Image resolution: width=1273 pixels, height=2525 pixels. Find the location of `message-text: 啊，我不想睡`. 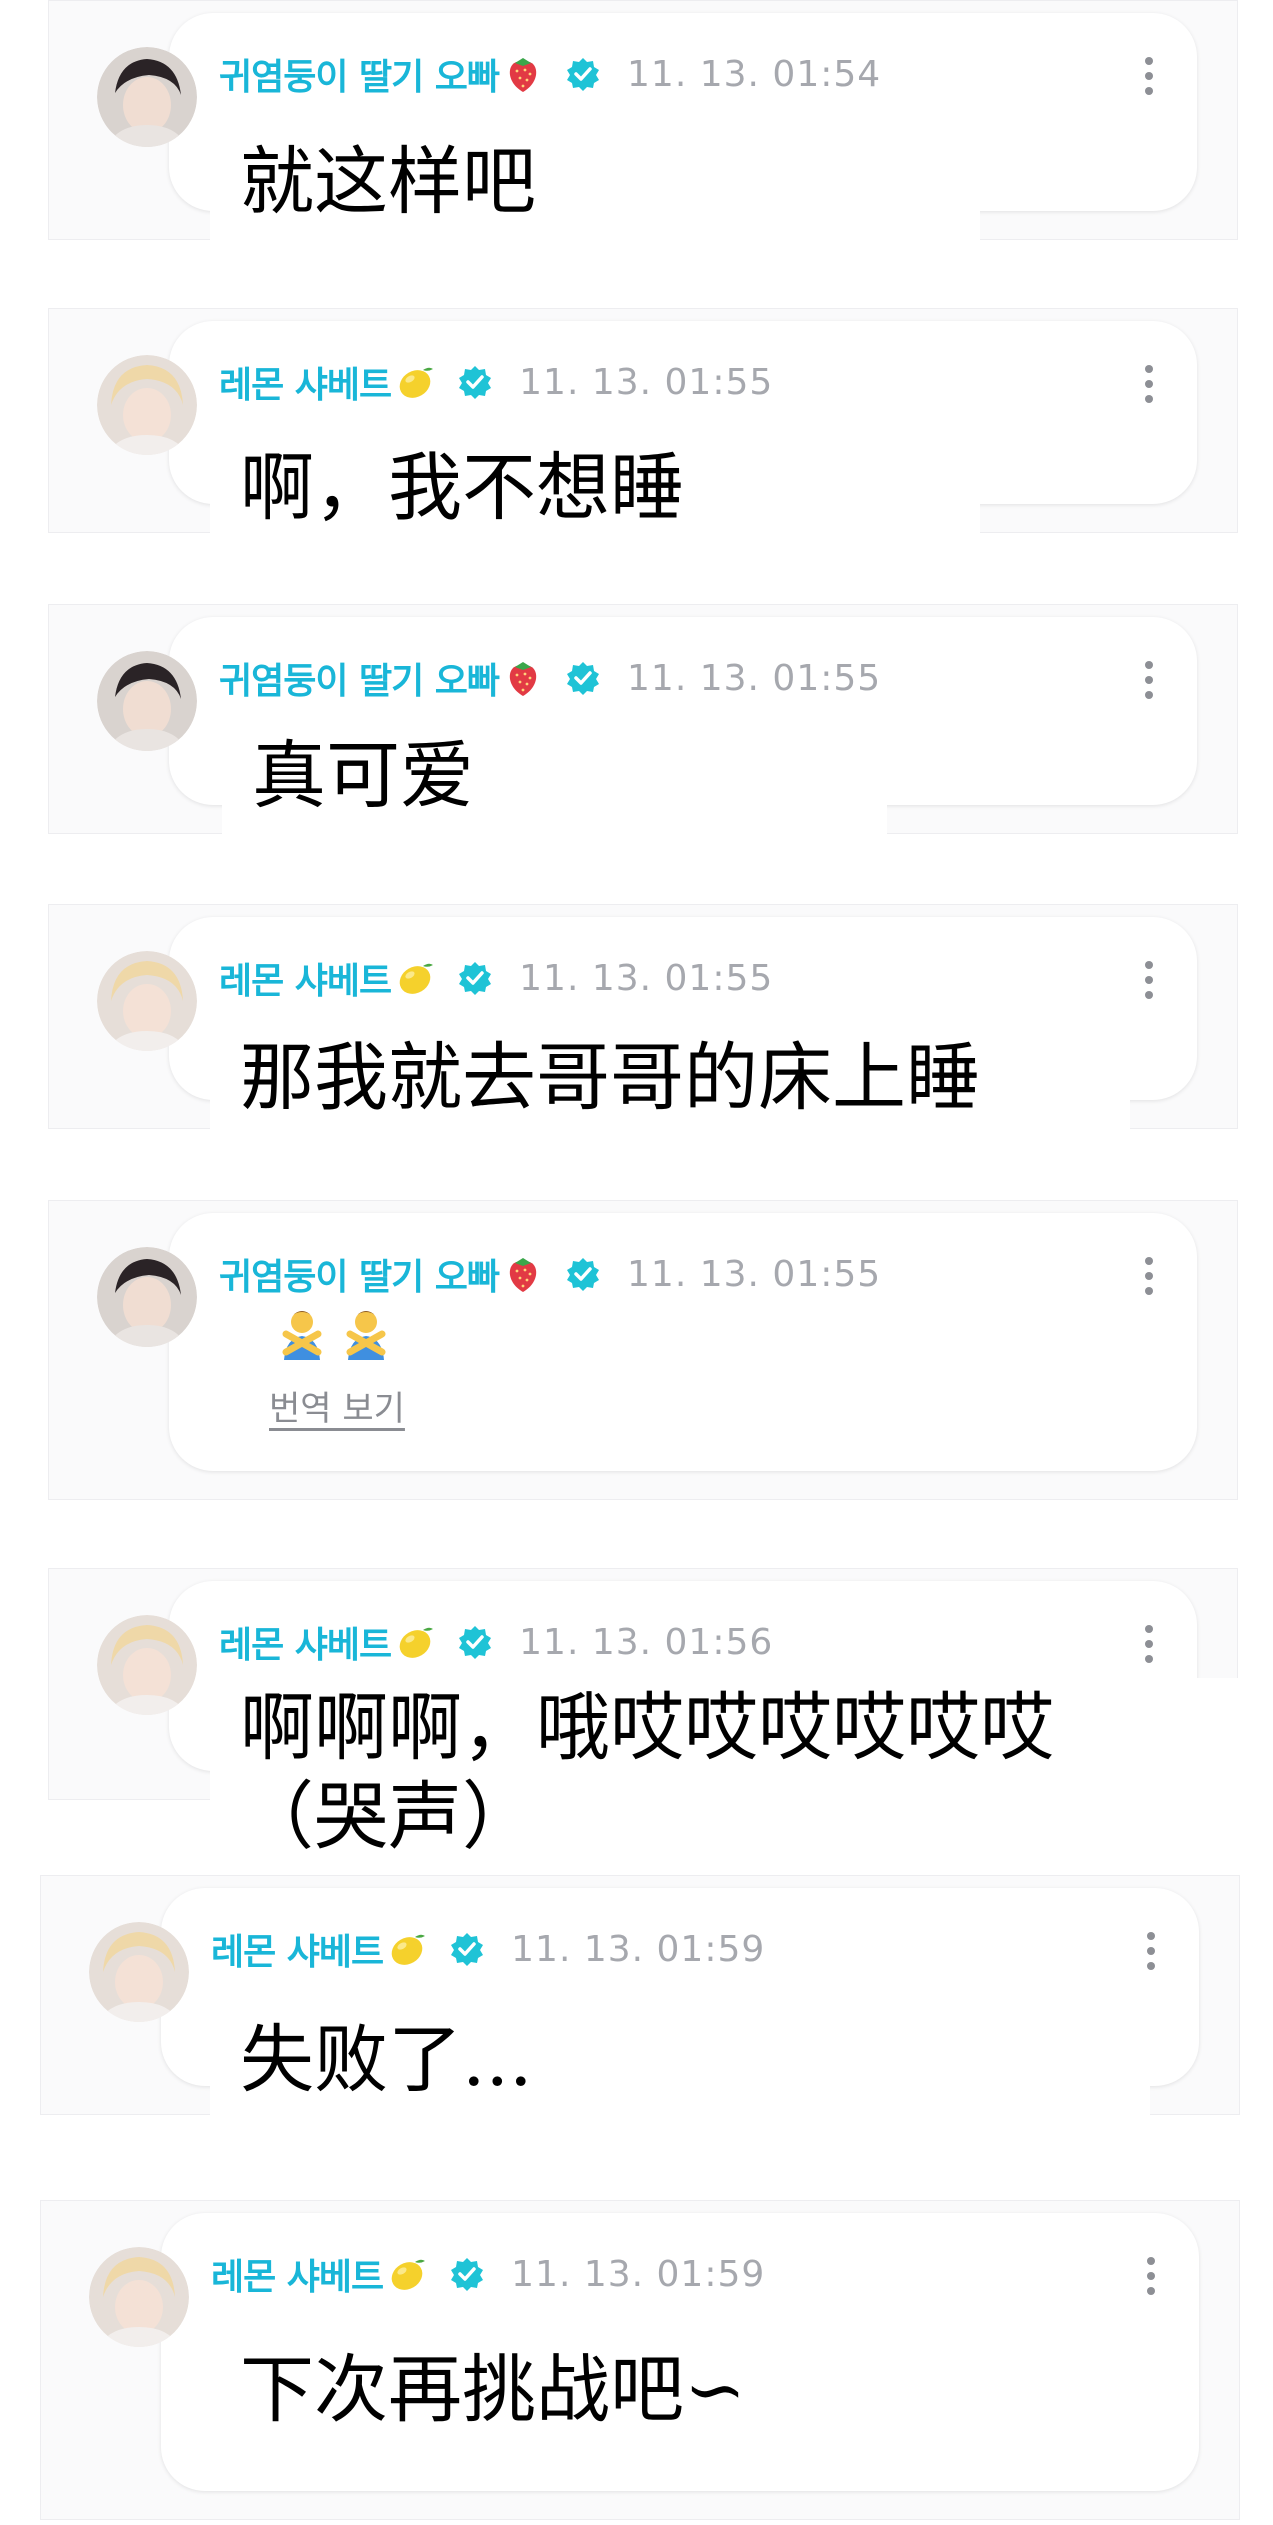

message-text: 啊，我不想睡 is located at coordinates (595, 497).